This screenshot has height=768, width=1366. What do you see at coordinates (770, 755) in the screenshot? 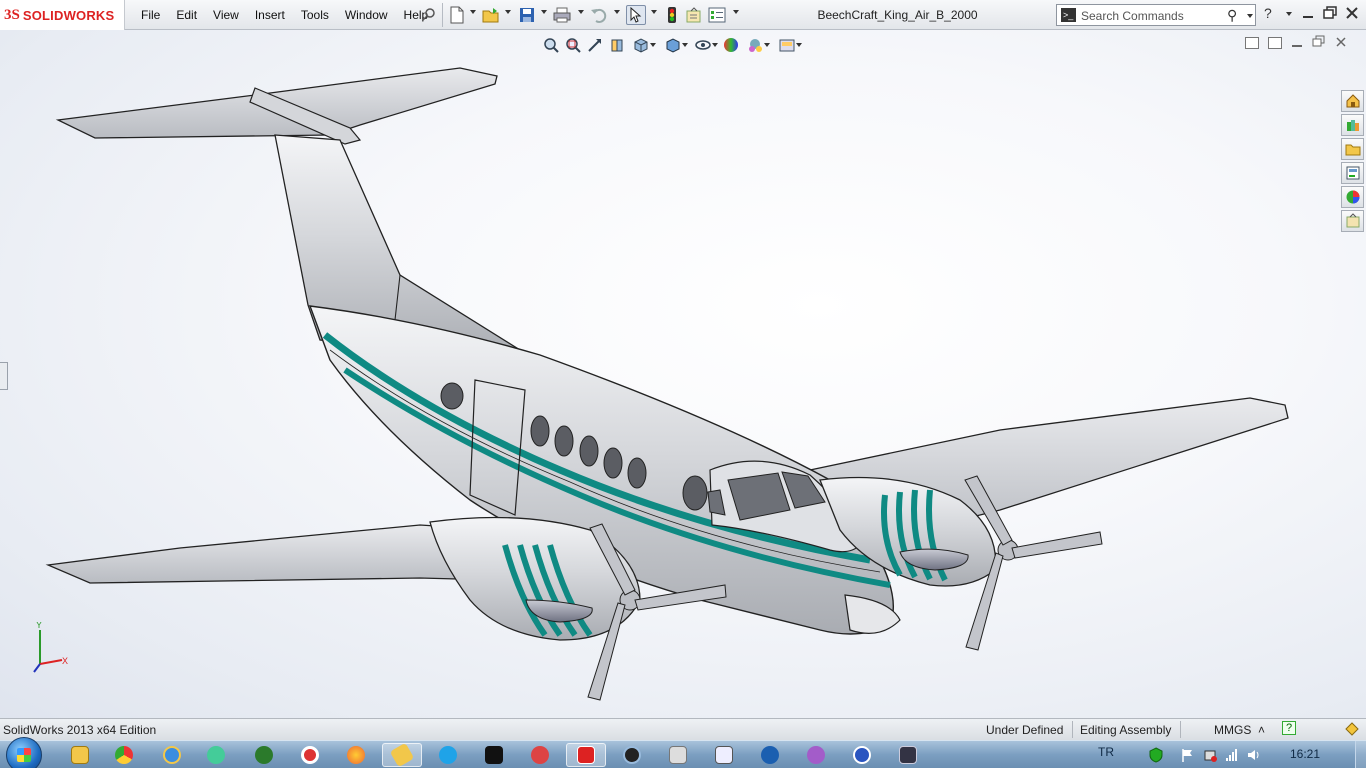
I see `speedfan-icon` at bounding box center [770, 755].